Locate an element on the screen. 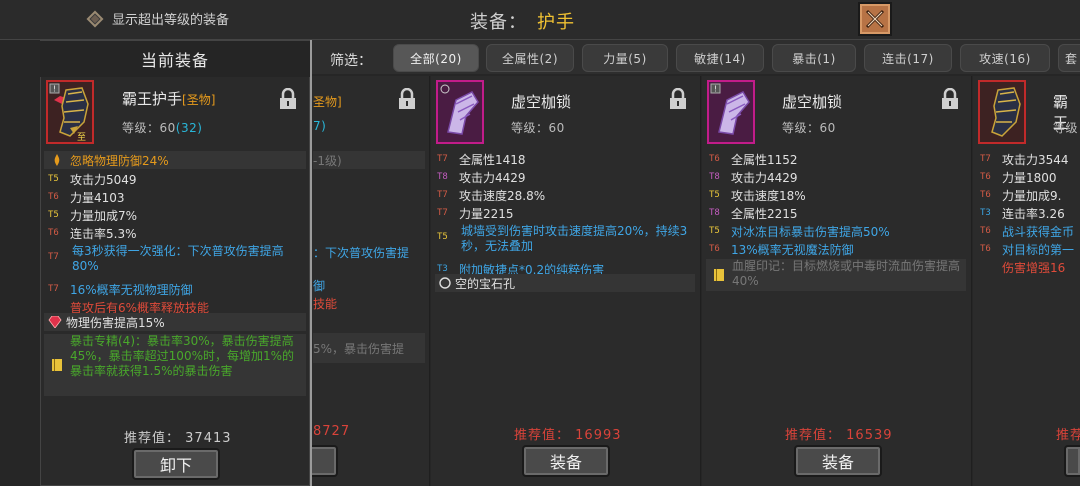  hidden-set-fragment: 5%，暴击伤害提 is located at coordinates (369, 348).